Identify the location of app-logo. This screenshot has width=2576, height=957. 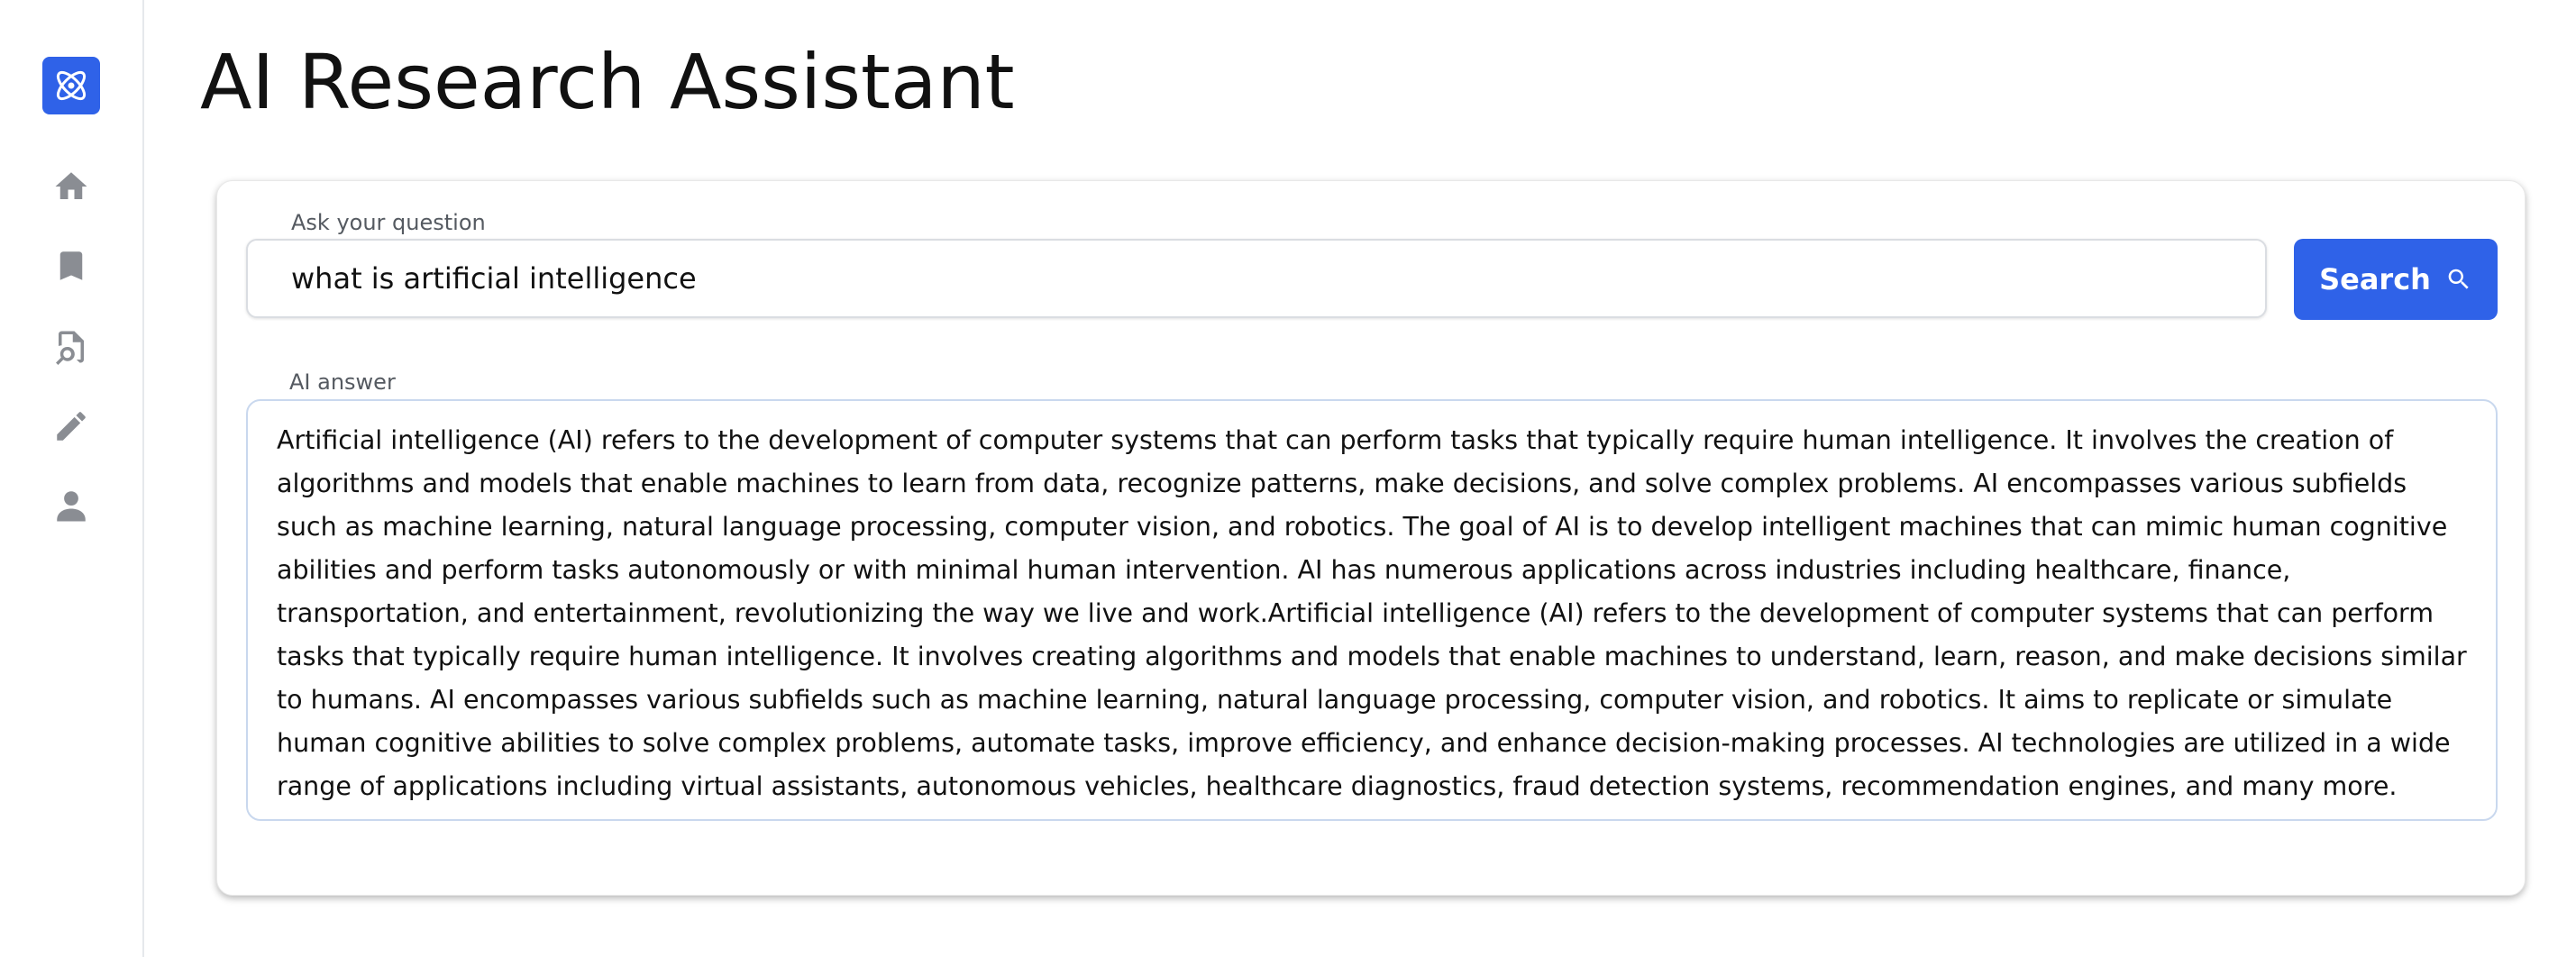
(71, 85).